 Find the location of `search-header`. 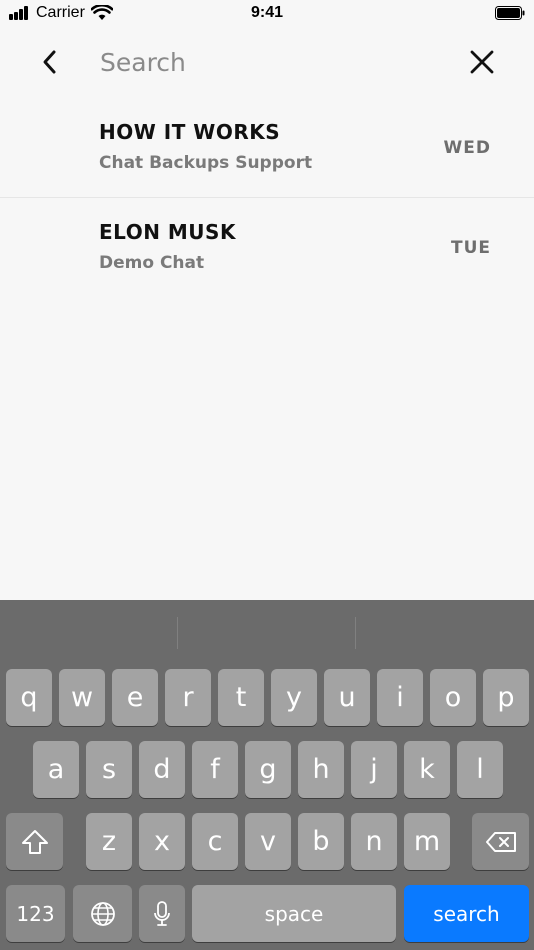

search-header is located at coordinates (267, 63).